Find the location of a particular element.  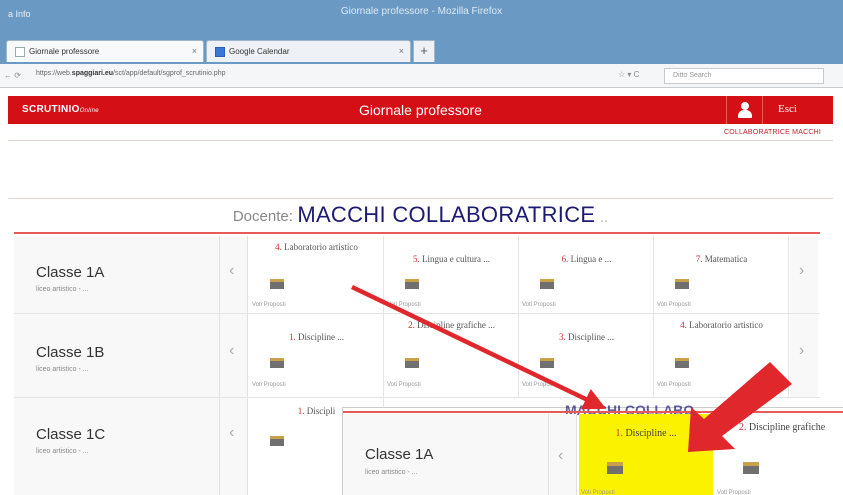

thin-arrow is located at coordinates (479, 347).